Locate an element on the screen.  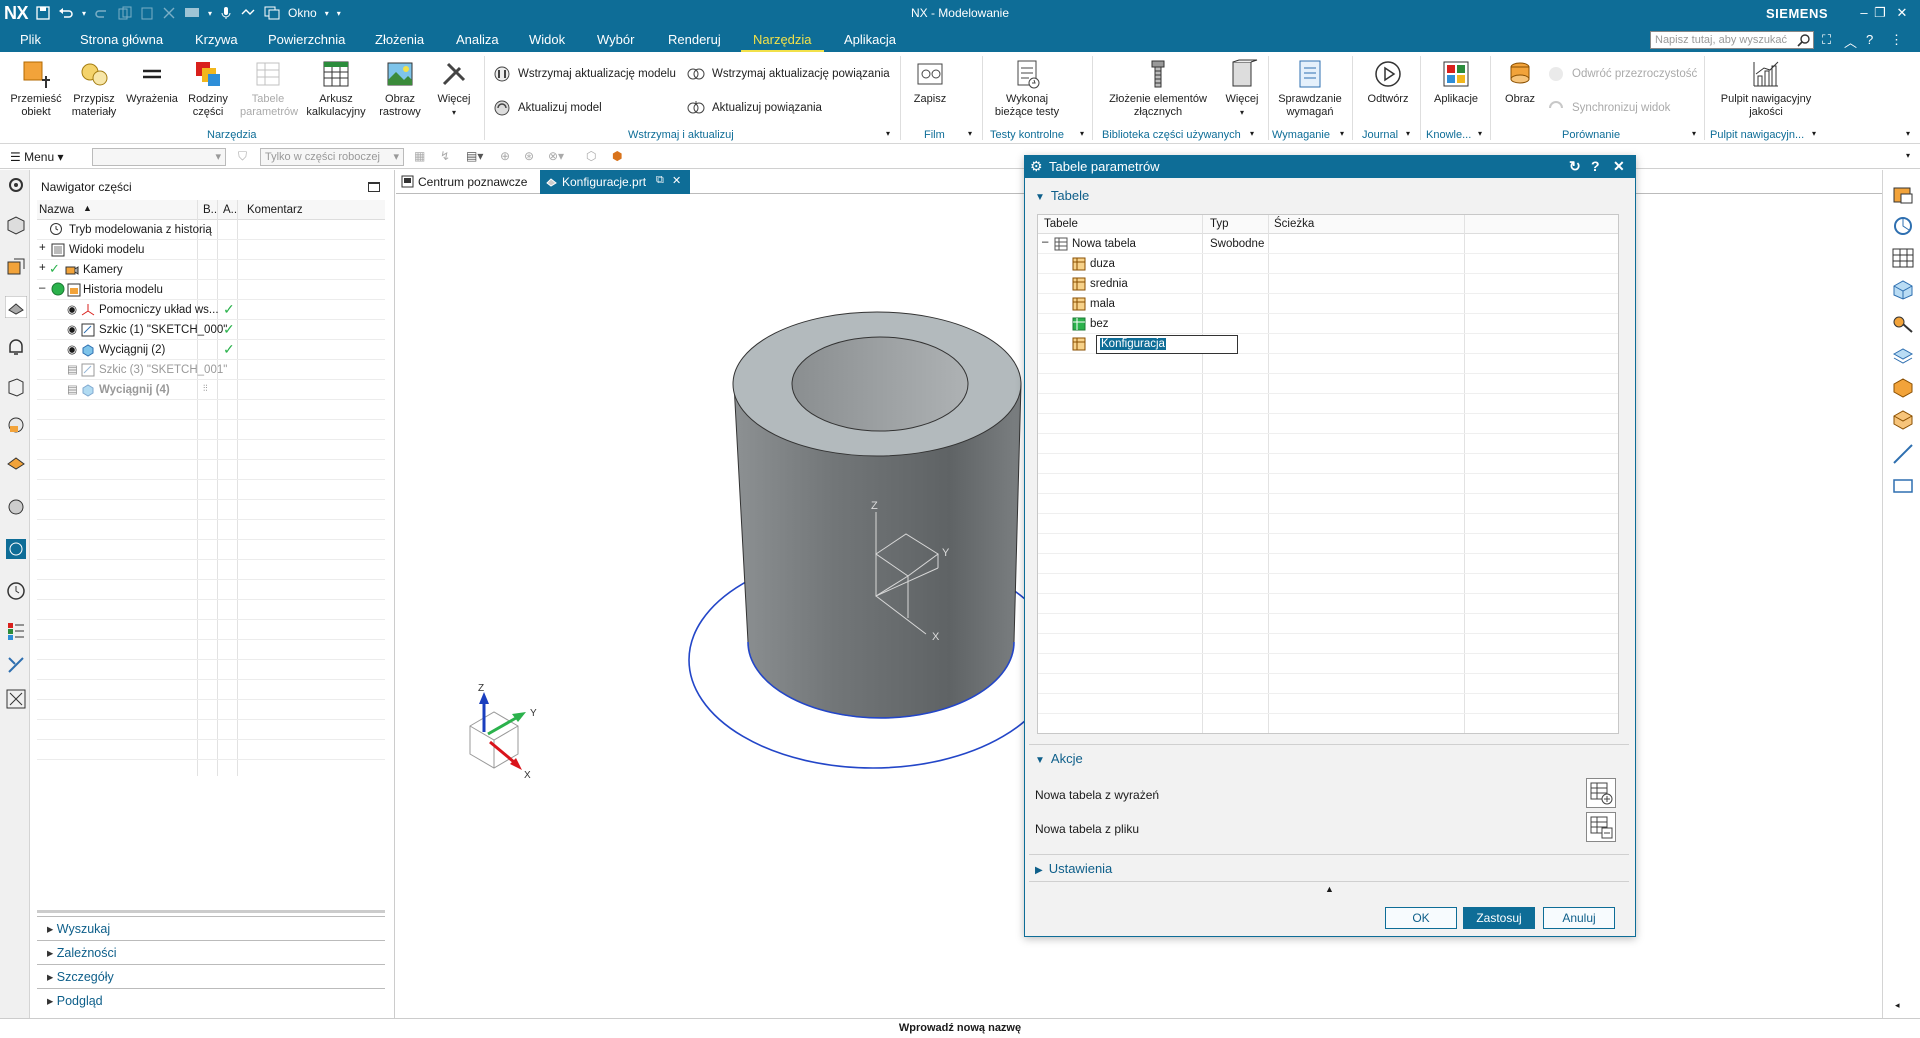
tab-analiza: Analiza is located at coordinates (477, 39).